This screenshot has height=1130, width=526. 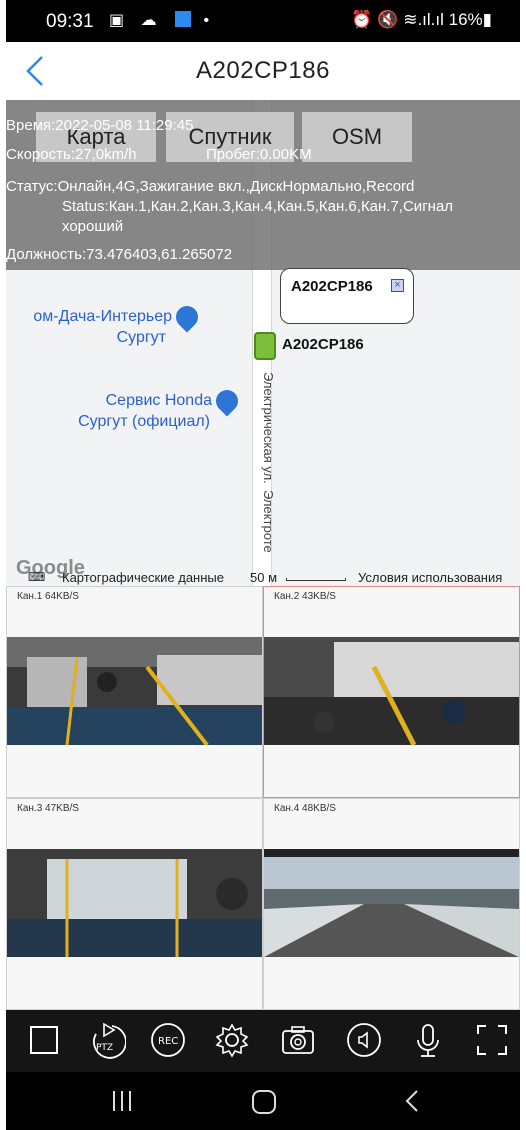 I want to click on close-icon: ×, so click(x=397, y=285).